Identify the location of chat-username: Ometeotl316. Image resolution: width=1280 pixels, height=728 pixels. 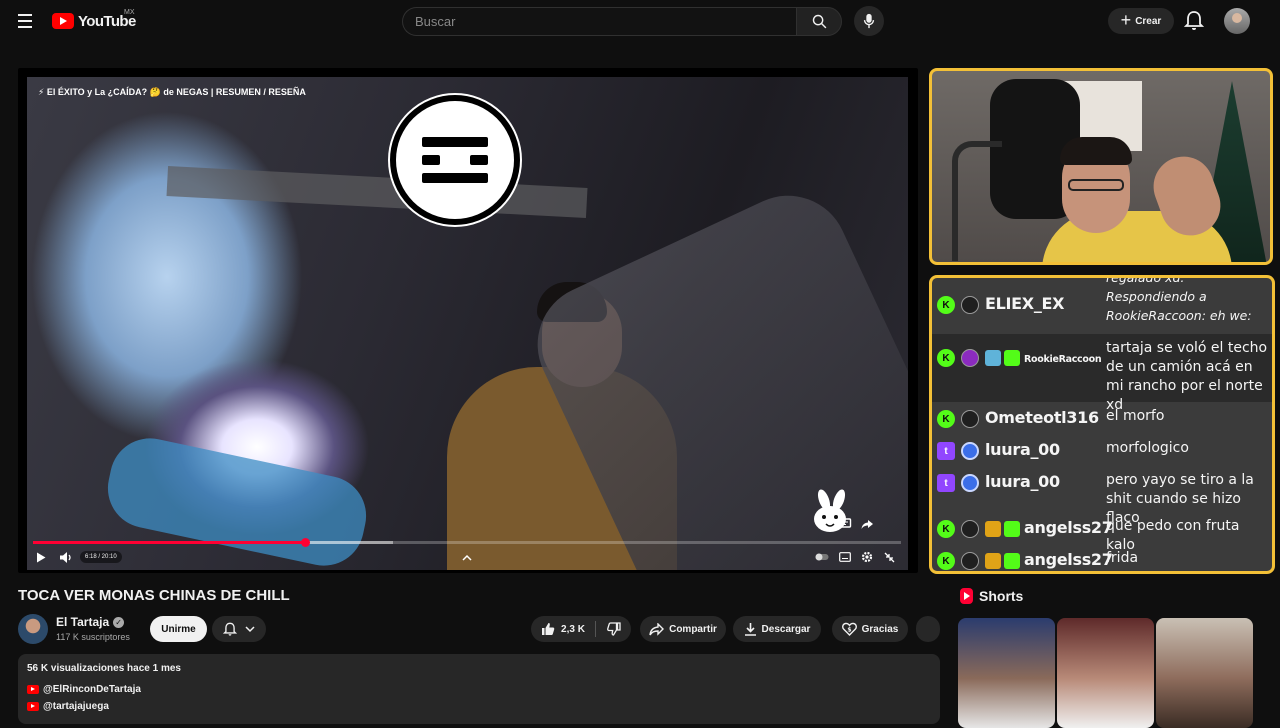
(1042, 417).